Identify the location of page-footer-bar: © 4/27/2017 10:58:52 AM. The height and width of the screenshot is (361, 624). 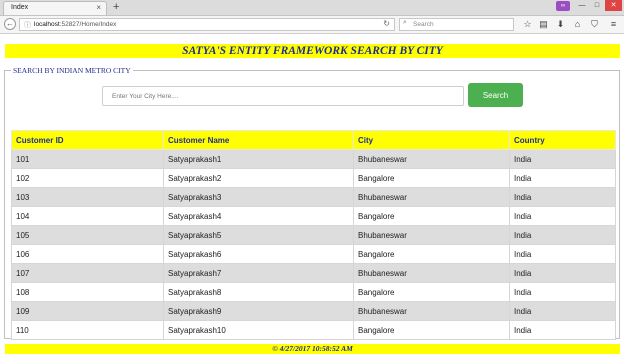
(312, 349).